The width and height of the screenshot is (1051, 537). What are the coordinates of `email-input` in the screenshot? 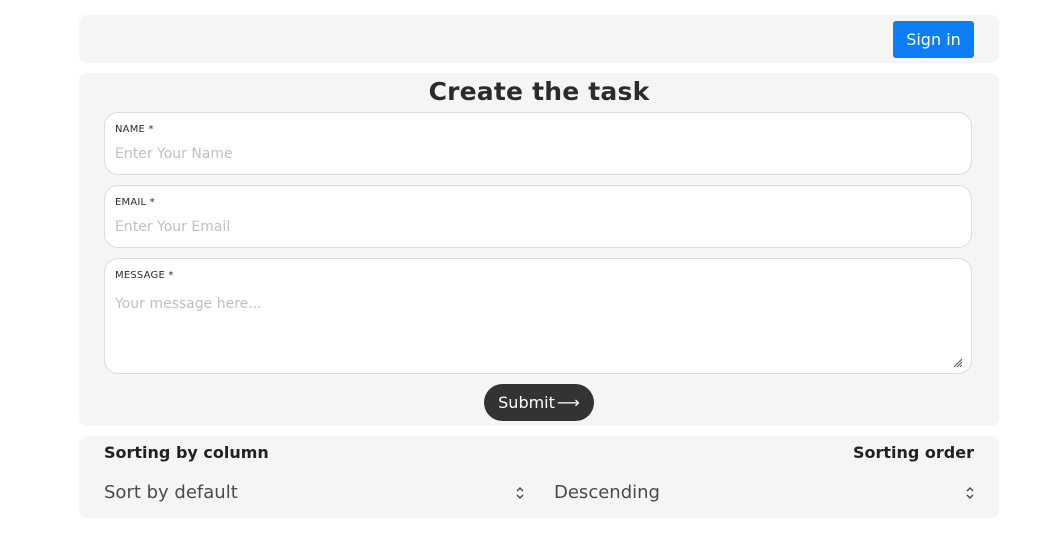 It's located at (535, 227).